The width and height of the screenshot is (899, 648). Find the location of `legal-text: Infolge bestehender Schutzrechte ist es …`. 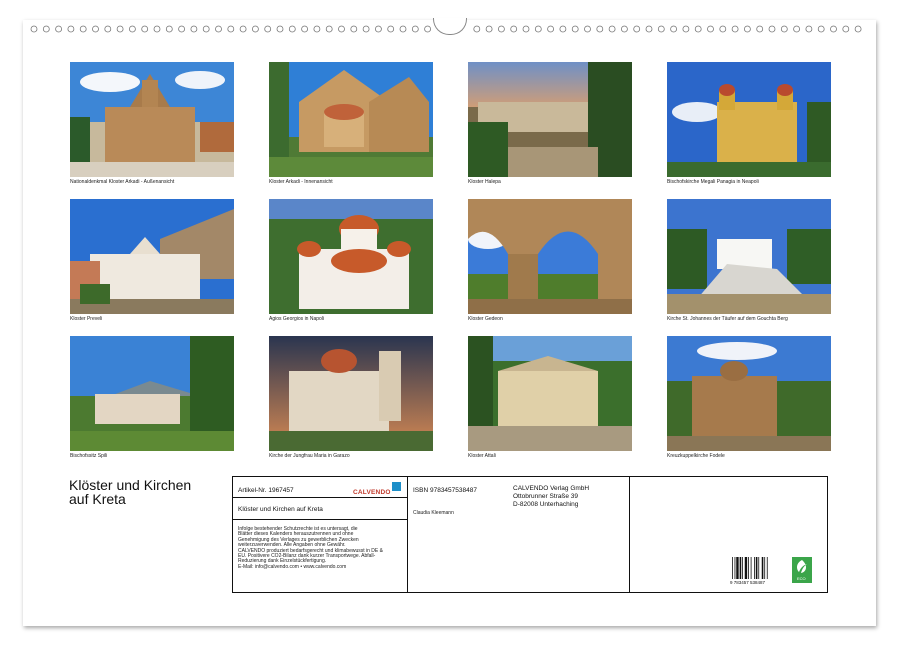

legal-text: Infolge bestehender Schutzrechte ist es … is located at coordinates (322, 548).